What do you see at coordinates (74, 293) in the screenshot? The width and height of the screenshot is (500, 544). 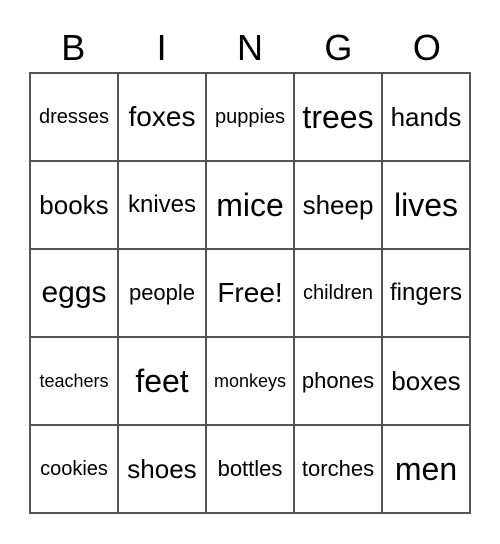 I see `bingo-cell: eggs` at bounding box center [74, 293].